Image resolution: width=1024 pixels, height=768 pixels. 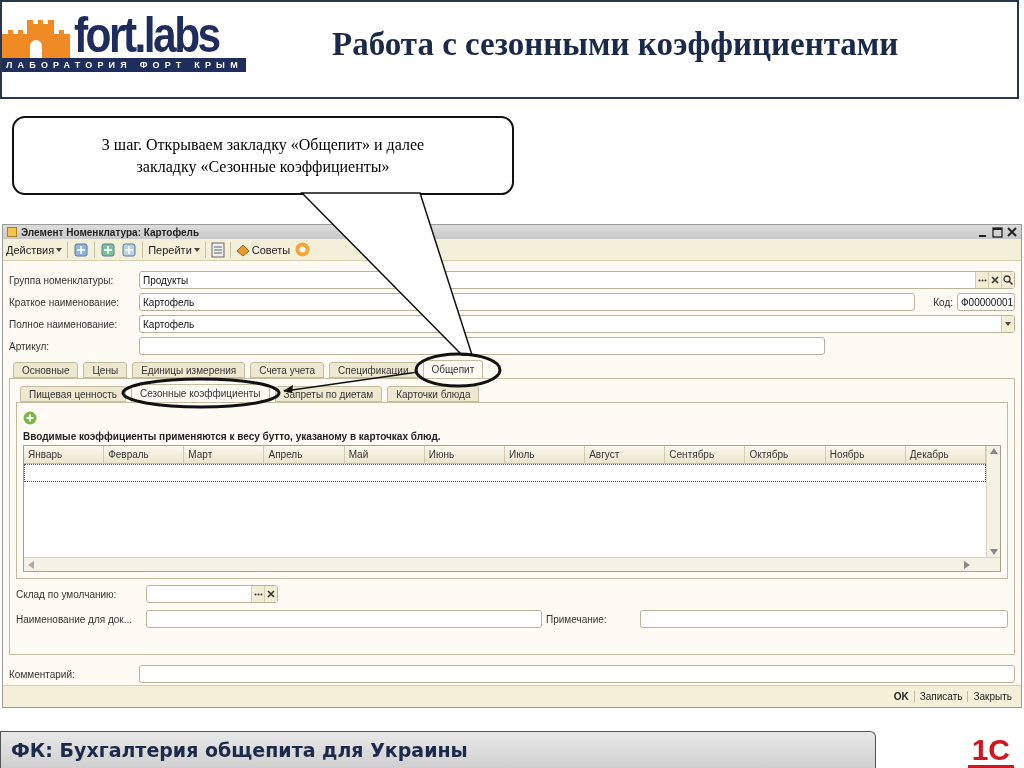 What do you see at coordinates (865, 455) in the screenshot?
I see `column-header: Ноябрь` at bounding box center [865, 455].